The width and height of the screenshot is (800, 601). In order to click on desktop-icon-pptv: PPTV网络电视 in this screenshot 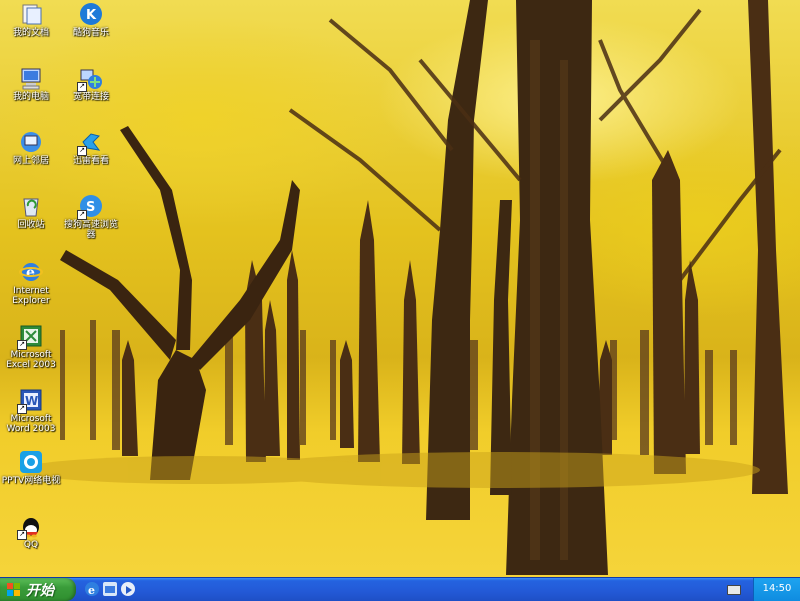, I will do `click(31, 468)`.